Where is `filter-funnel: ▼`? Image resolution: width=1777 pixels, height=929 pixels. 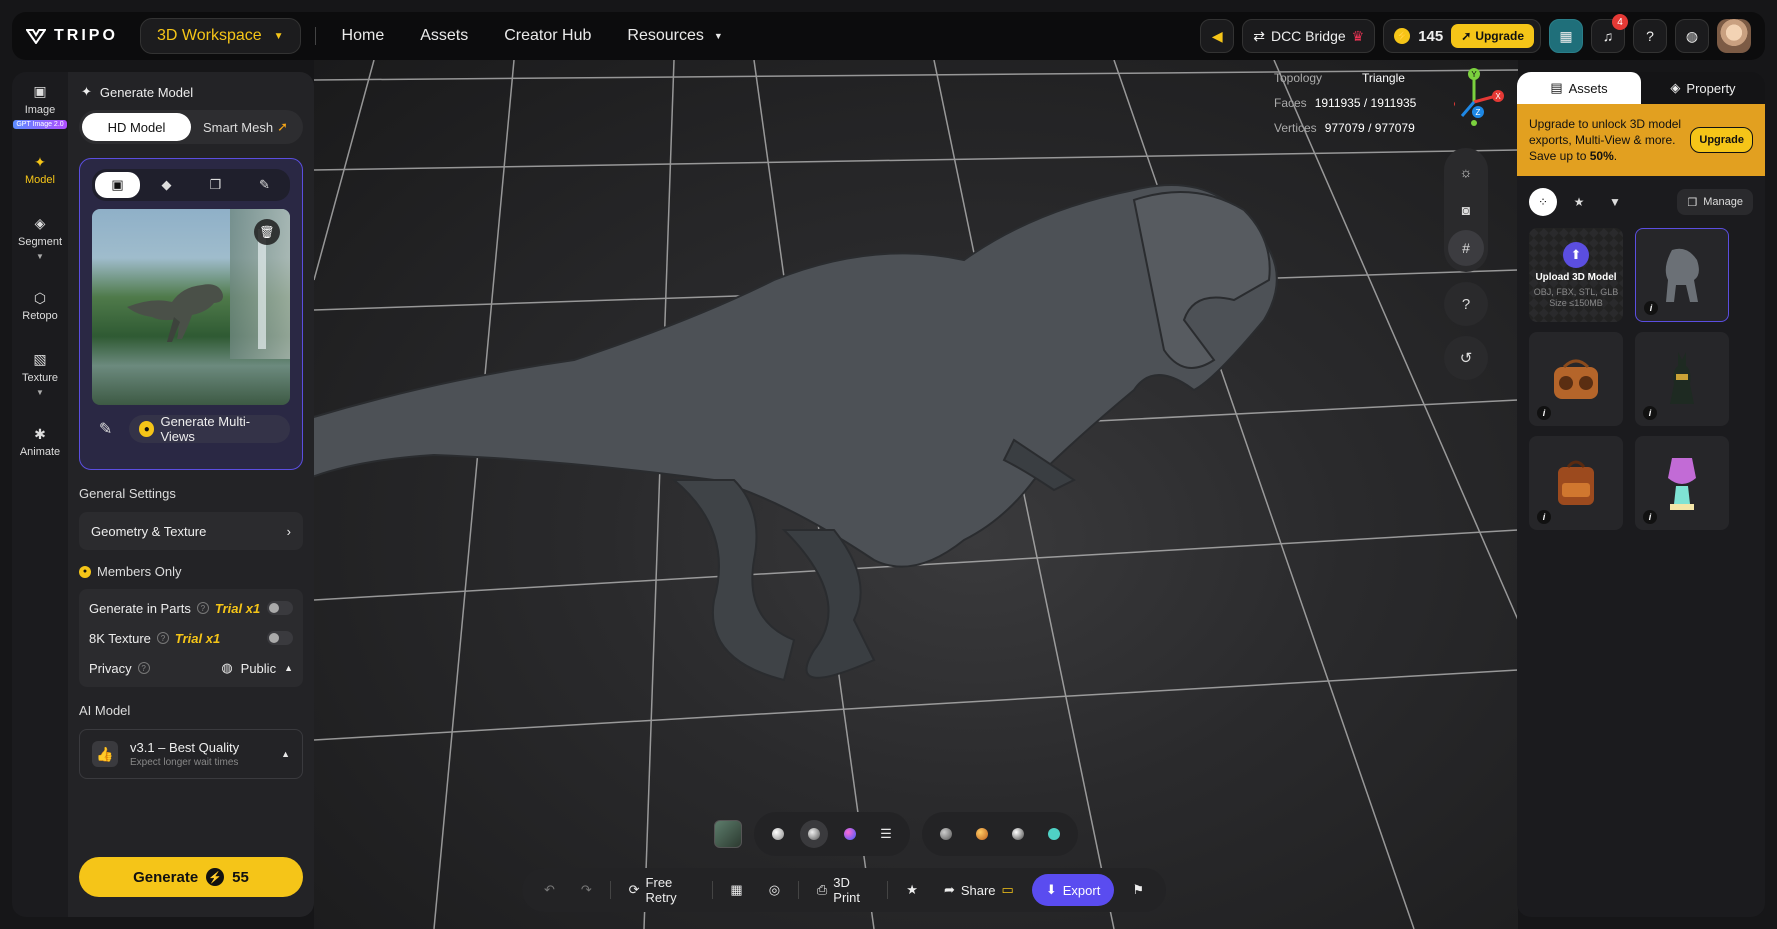 filter-funnel: ▼ is located at coordinates (1615, 202).